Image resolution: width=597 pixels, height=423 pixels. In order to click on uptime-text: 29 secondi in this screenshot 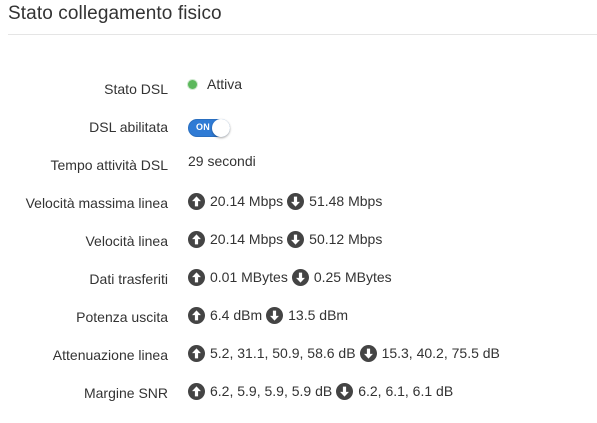, I will do `click(222, 161)`.